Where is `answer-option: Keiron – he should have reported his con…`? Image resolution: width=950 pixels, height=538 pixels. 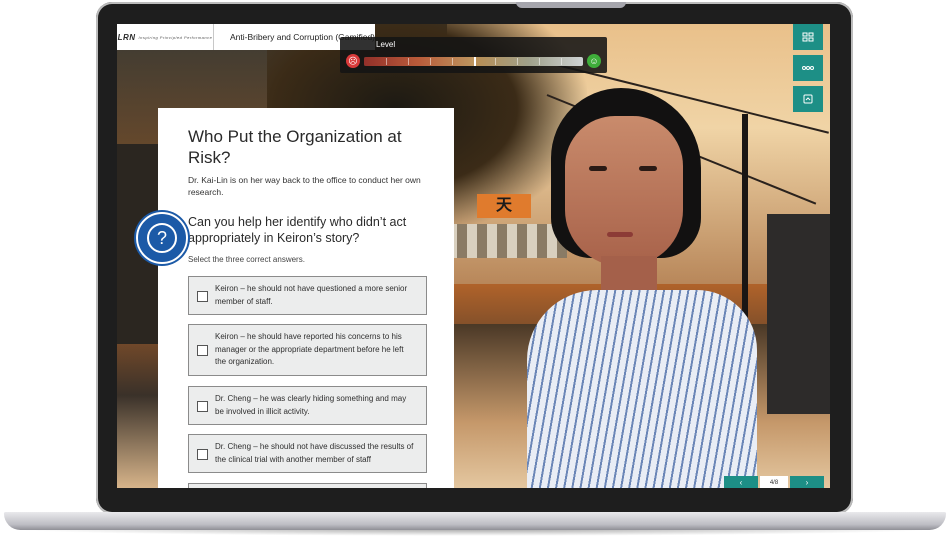
answer-option: Keiron – he should have reported his con… is located at coordinates (307, 350).